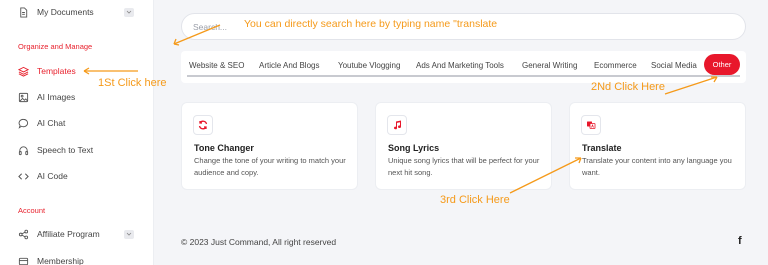 Image resolution: width=768 pixels, height=265 pixels. What do you see at coordinates (77, 123) in the screenshot?
I see `sidebar-item-ai-chat: AI Chat` at bounding box center [77, 123].